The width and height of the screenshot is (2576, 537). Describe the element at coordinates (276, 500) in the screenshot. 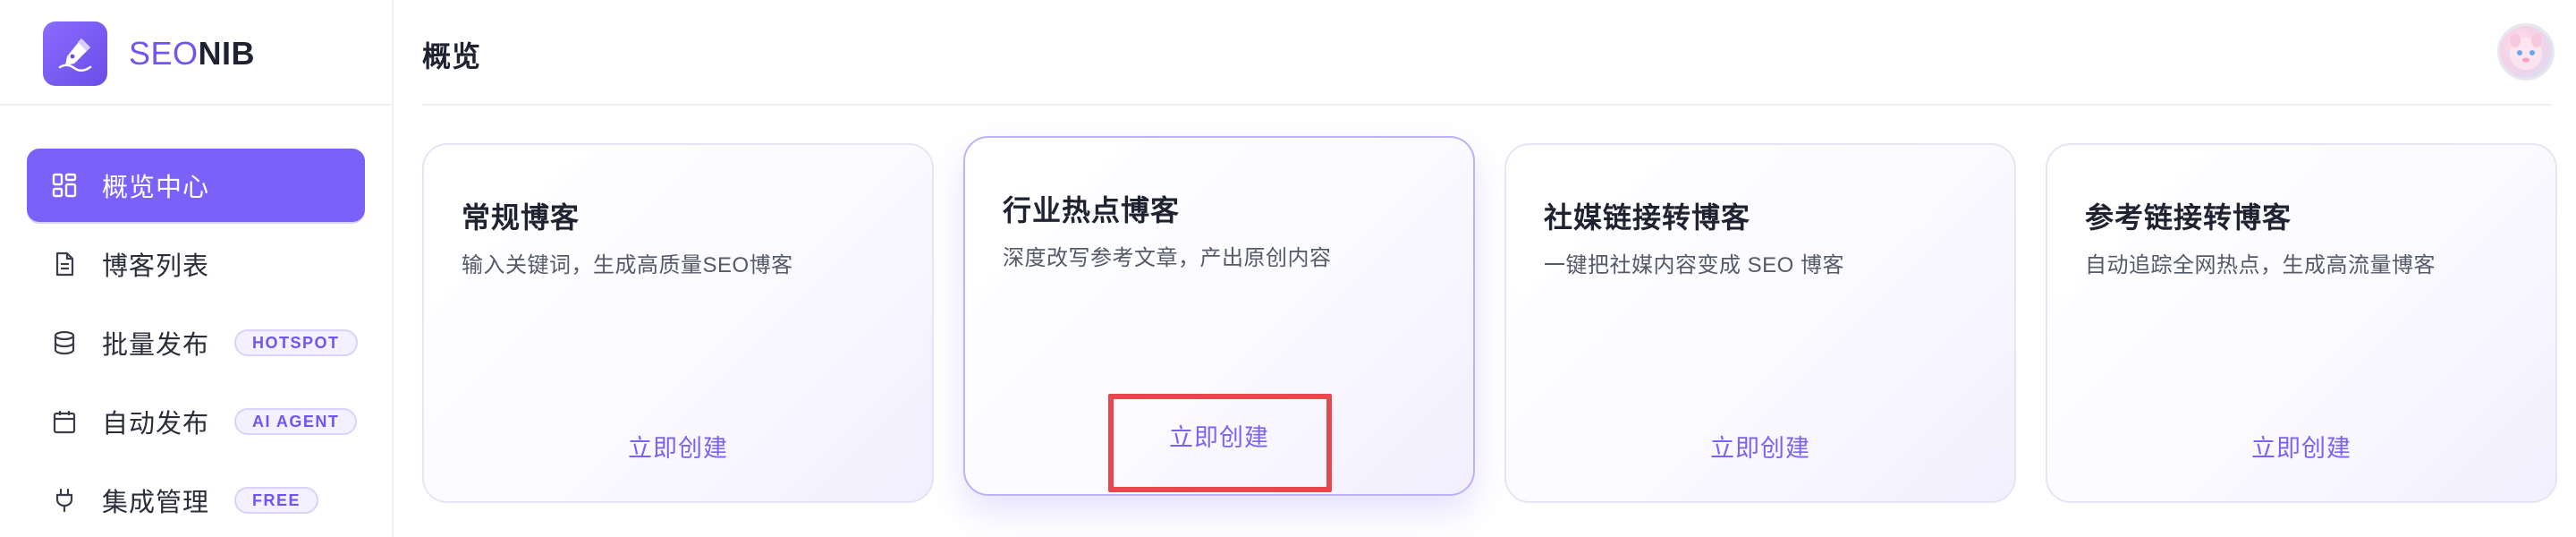

I see `free-badge: FREE` at that location.